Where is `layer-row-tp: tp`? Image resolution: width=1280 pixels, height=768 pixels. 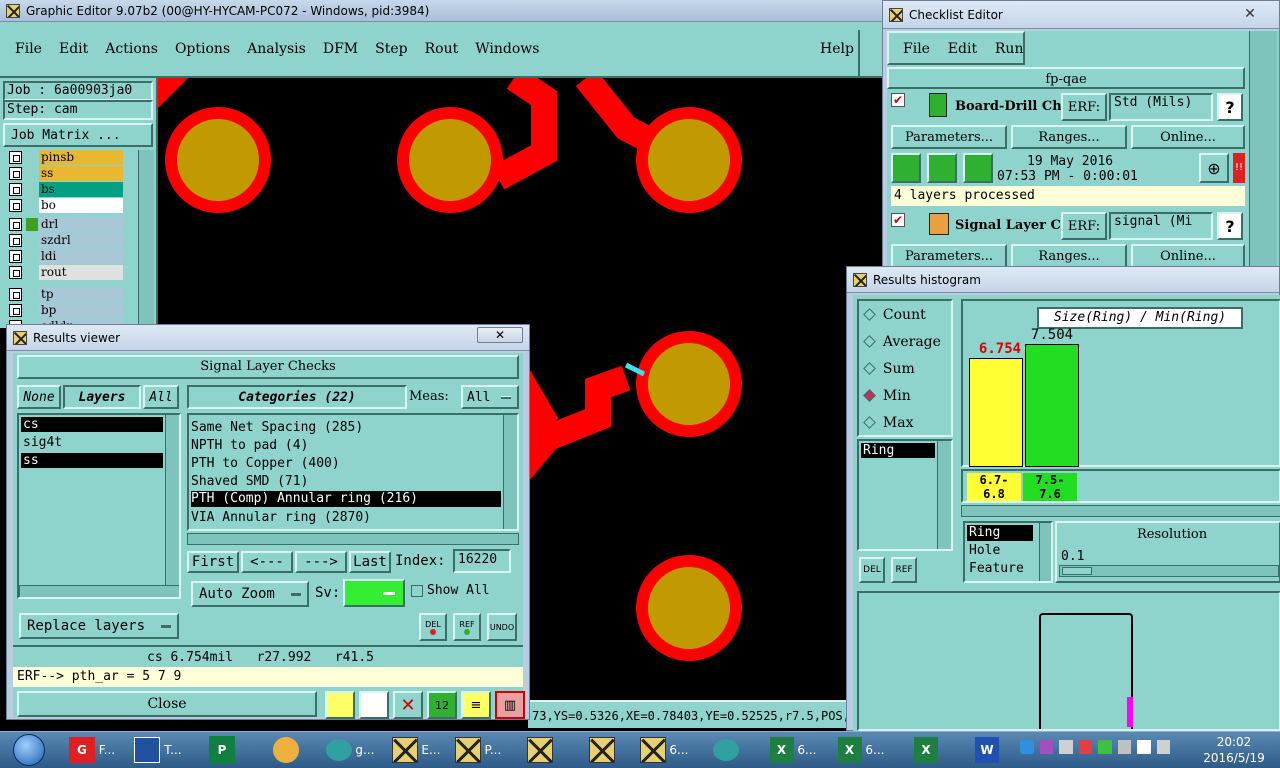 layer-row-tp: tp is located at coordinates (66, 294).